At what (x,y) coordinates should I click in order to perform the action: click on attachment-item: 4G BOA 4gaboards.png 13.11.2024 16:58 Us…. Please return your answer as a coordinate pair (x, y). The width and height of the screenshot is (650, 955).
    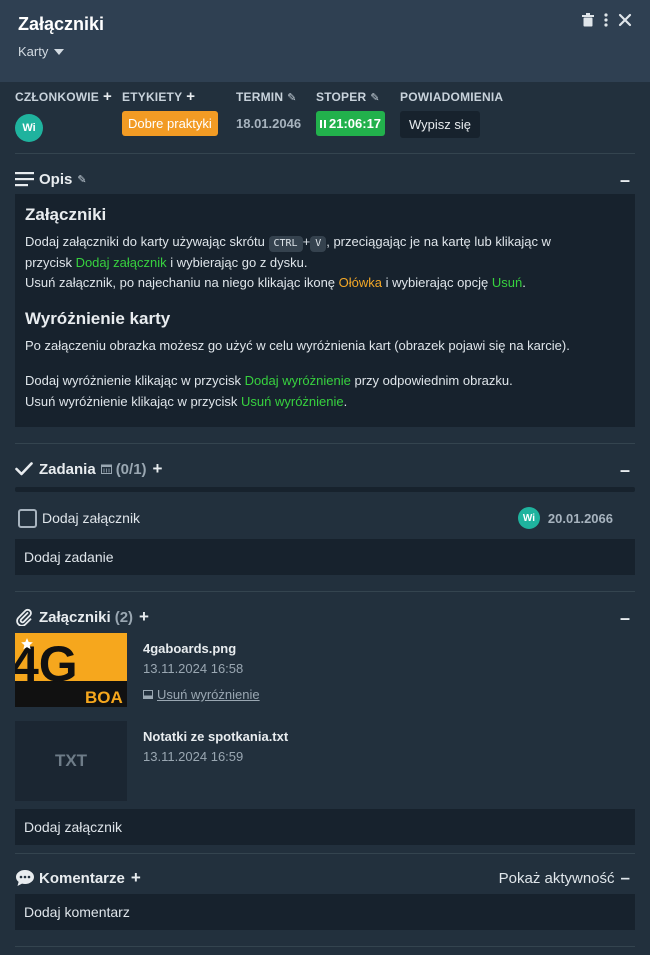
    Looking at the image, I should click on (325, 673).